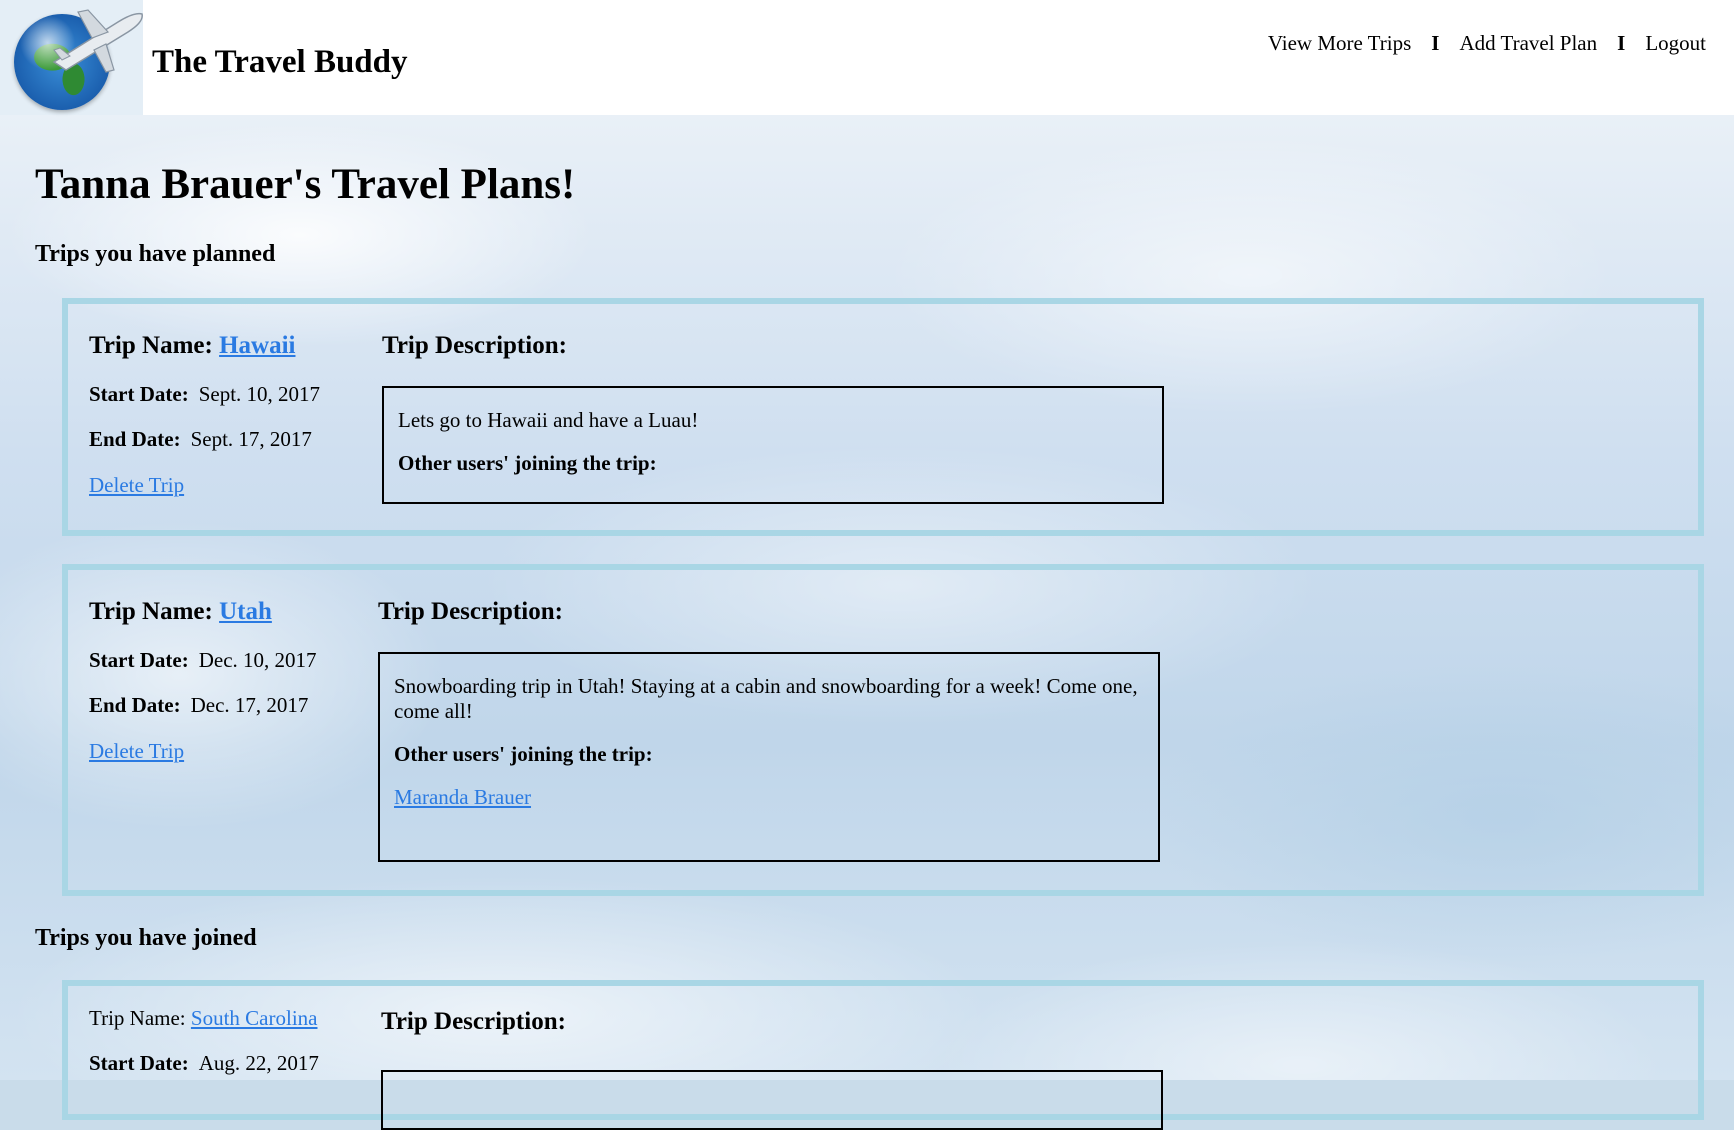 The image size is (1734, 1130). What do you see at coordinates (192, 345) in the screenshot?
I see `trip-name: Trip Name: Hawaii` at bounding box center [192, 345].